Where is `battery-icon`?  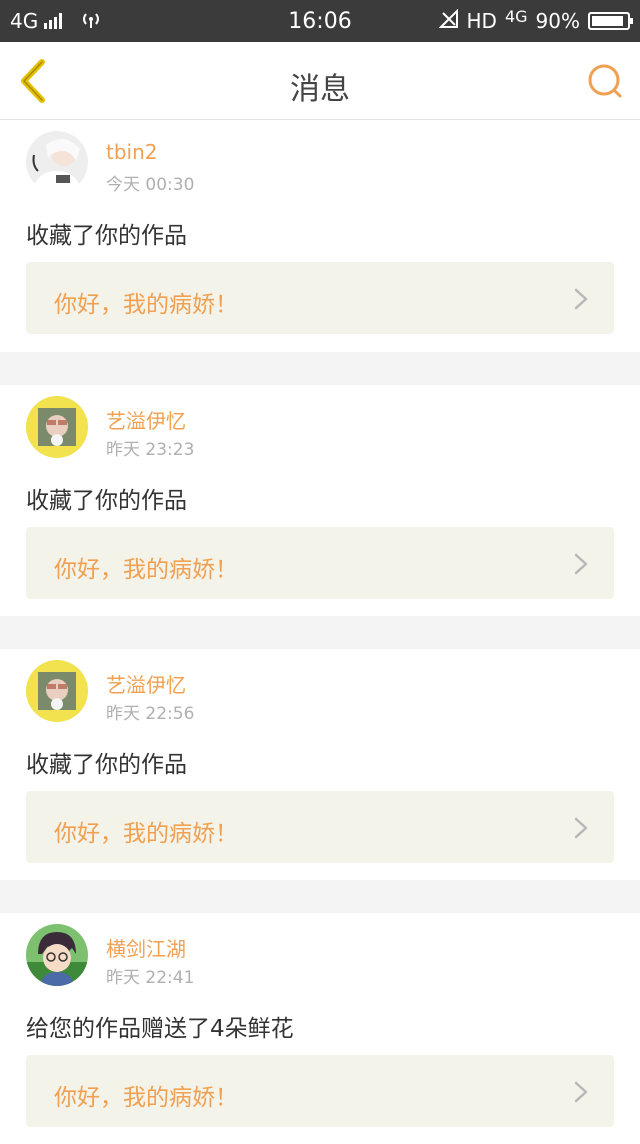 battery-icon is located at coordinates (610, 21).